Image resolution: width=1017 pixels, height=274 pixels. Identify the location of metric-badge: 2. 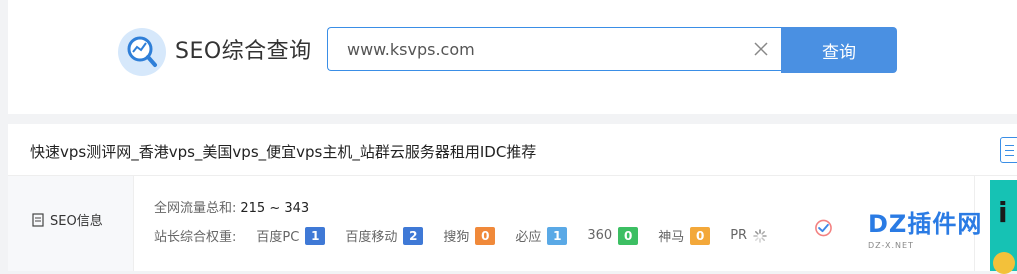
(413, 235).